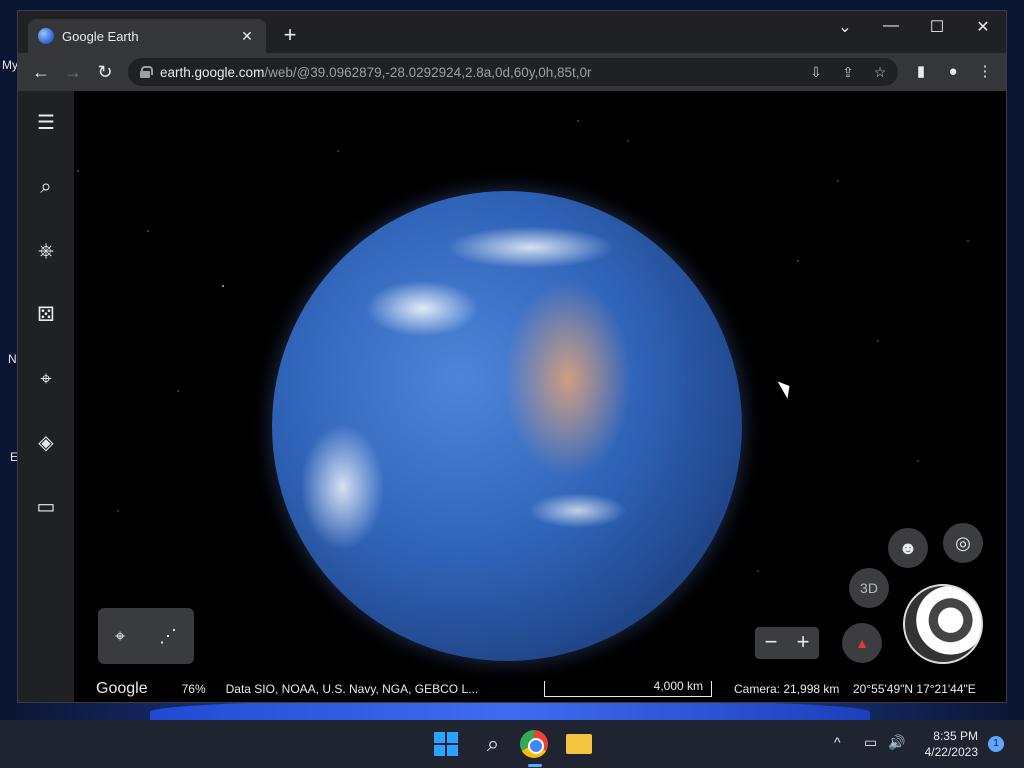 This screenshot has width=1024, height=768. Describe the element at coordinates (446, 744) in the screenshot. I see `start-button` at that location.